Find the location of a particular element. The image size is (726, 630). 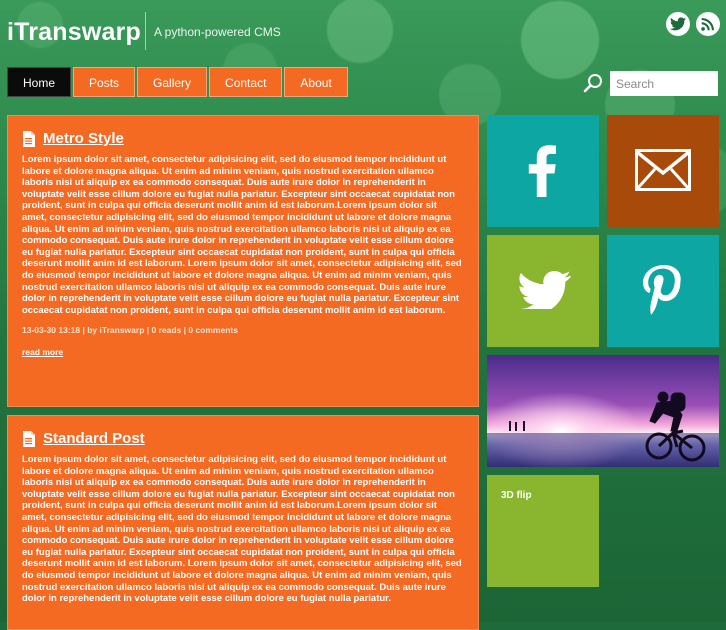

nav-home: Home is located at coordinates (39, 82).